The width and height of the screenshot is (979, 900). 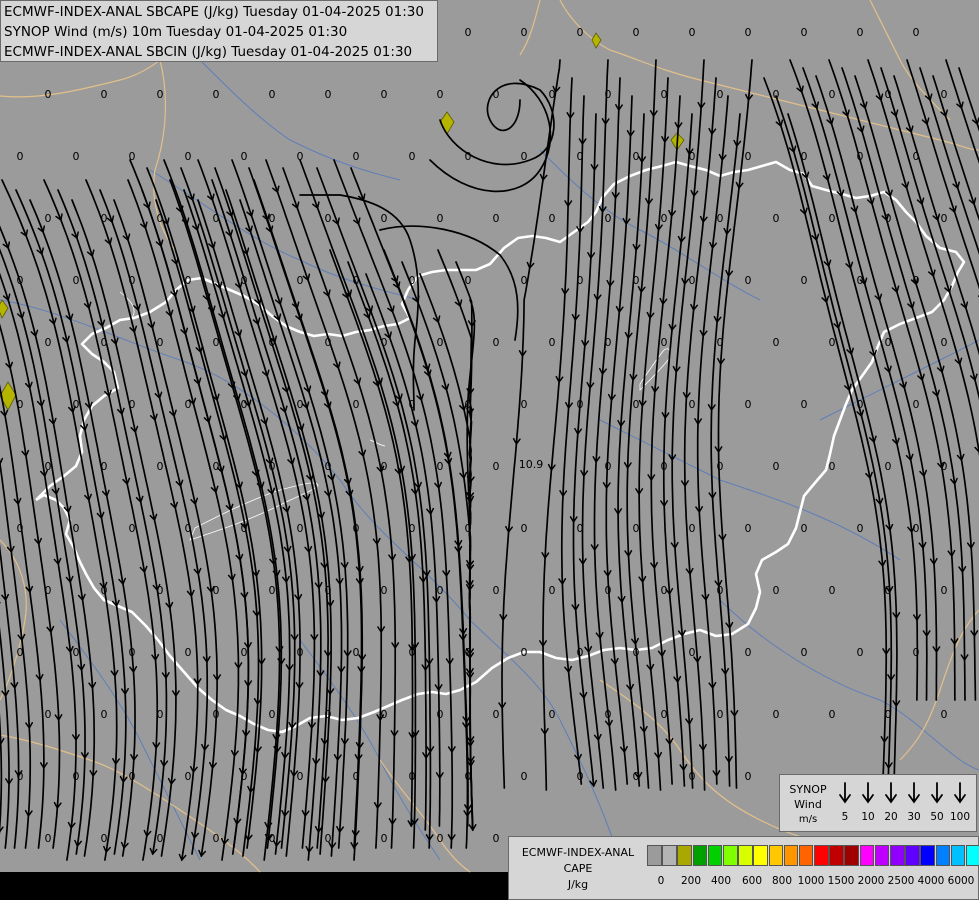 I want to click on cape-tick-label: 600, so click(x=752, y=881).